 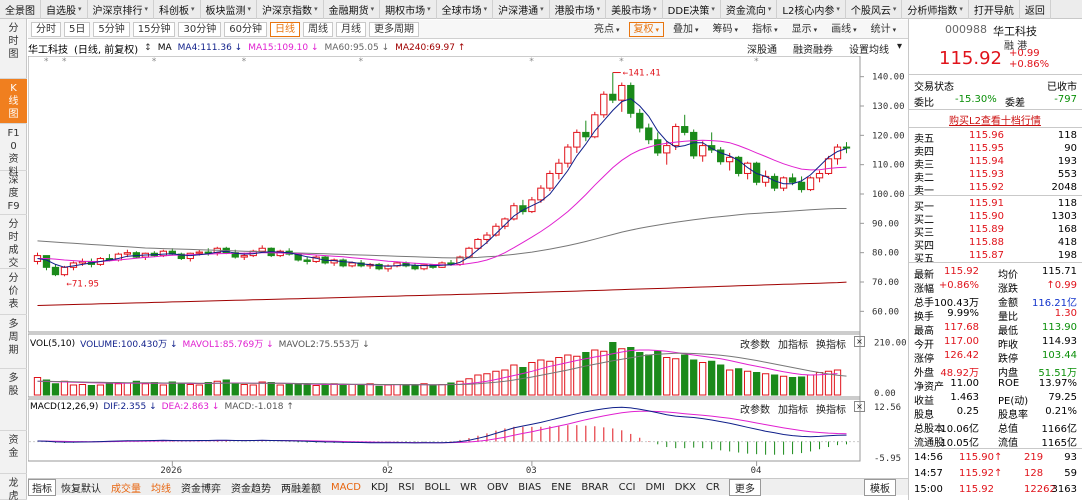 I want to click on indicator-tab-6: 两融差额, so click(x=301, y=487).